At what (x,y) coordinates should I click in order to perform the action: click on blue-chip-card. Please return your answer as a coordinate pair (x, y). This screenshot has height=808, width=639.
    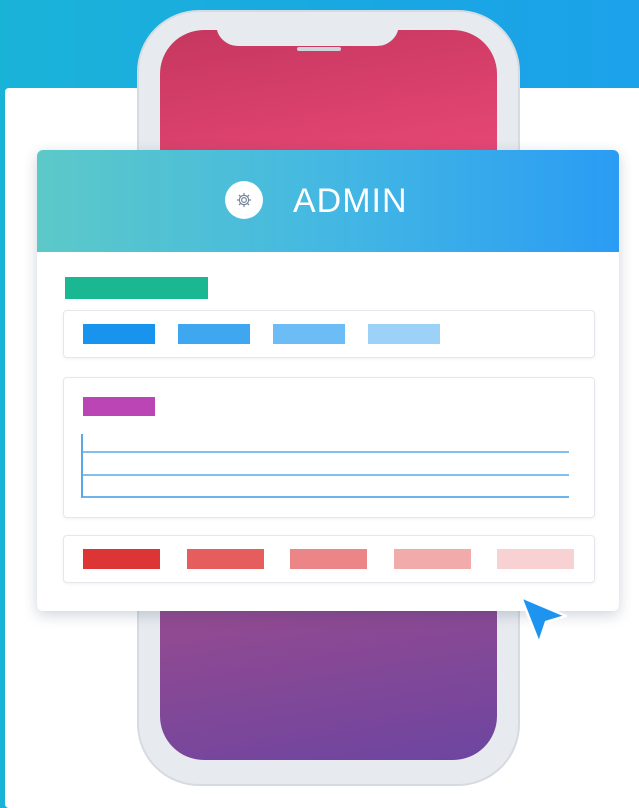
    Looking at the image, I should click on (329, 334).